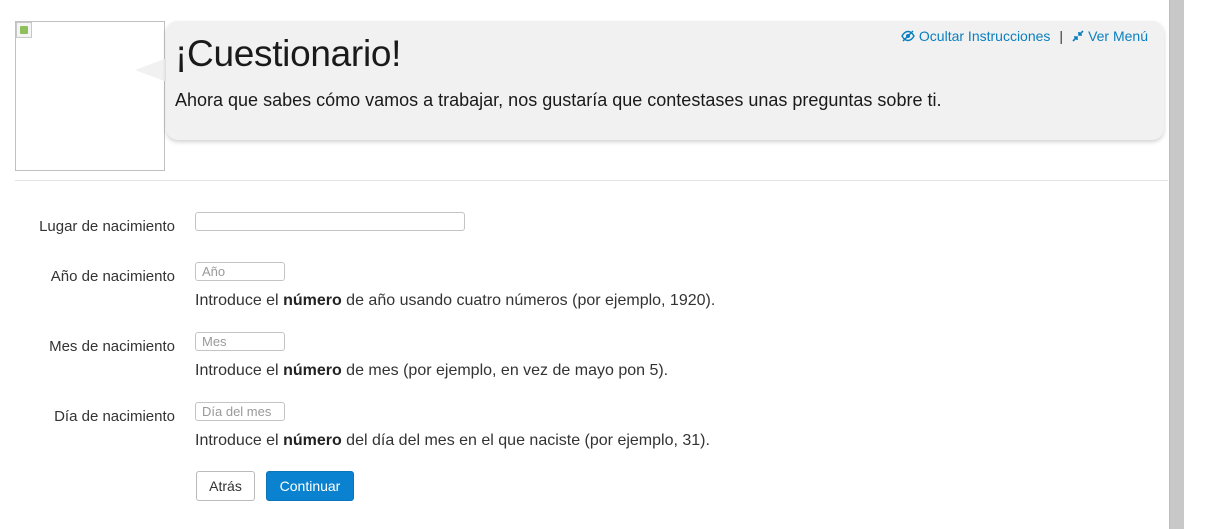  I want to click on broken-image-icon, so click(24, 30).